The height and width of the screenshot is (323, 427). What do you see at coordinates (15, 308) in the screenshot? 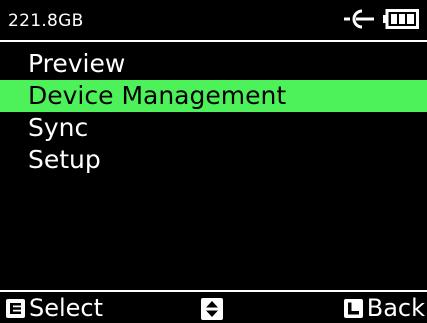
I see `key-e-icon` at bounding box center [15, 308].